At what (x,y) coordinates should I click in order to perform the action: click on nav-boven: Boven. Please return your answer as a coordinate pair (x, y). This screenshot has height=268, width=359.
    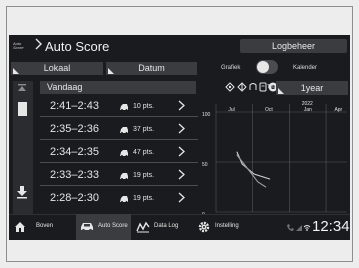
    Looking at the image, I should click on (39, 227).